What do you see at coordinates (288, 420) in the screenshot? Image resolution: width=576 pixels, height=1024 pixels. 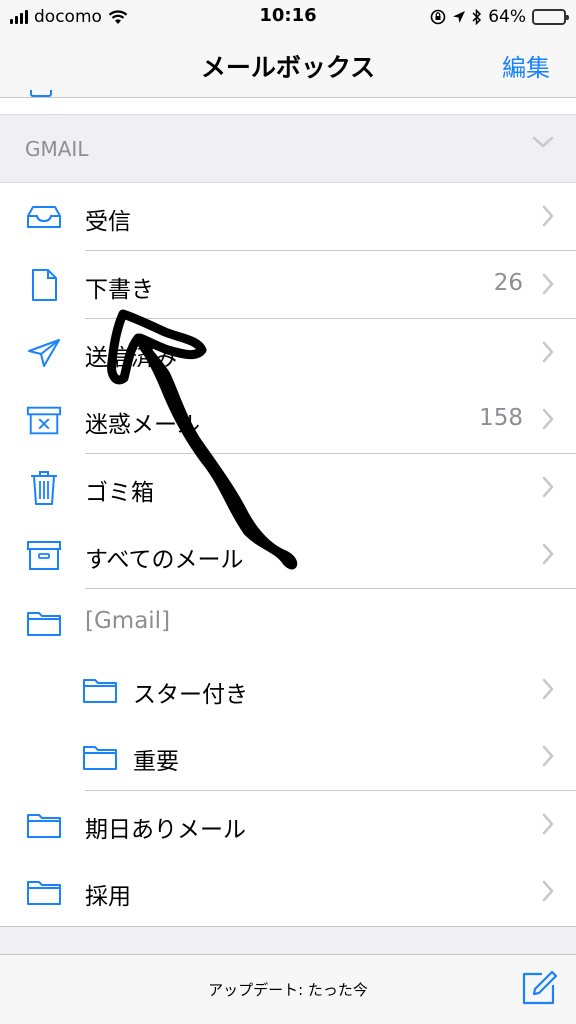 I see `mailbox-row-junk: 迷惑メール 158` at bounding box center [288, 420].